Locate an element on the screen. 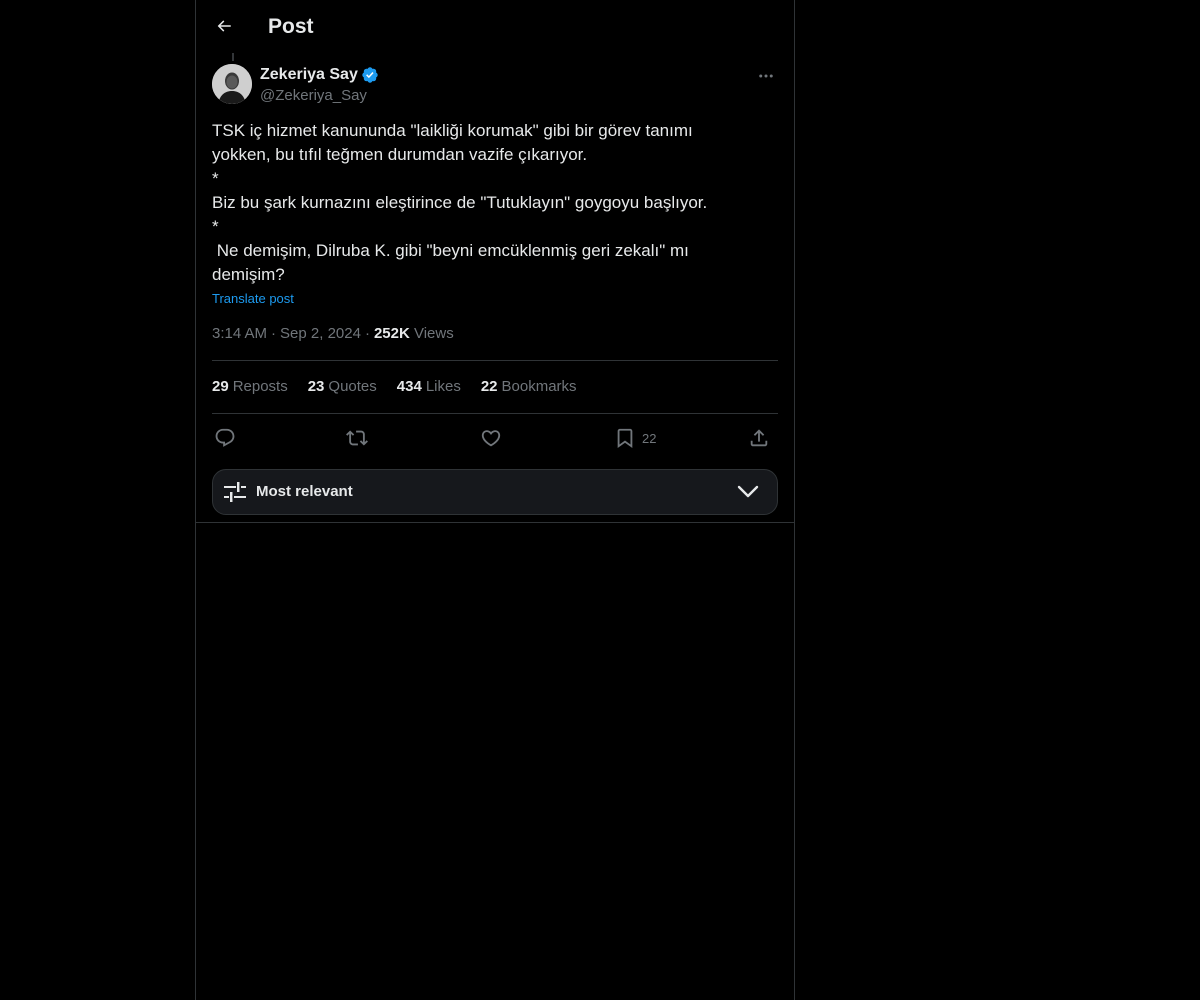 This screenshot has width=1200, height=1000. thread-connector-line is located at coordinates (233, 57).